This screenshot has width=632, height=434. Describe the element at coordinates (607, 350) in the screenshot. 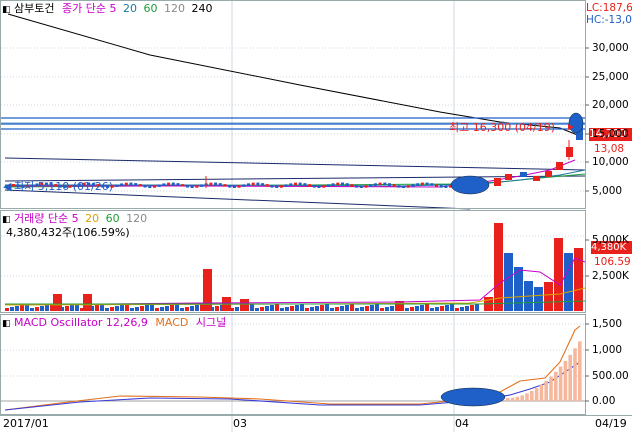

I see `macd-tick: 1,000` at that location.